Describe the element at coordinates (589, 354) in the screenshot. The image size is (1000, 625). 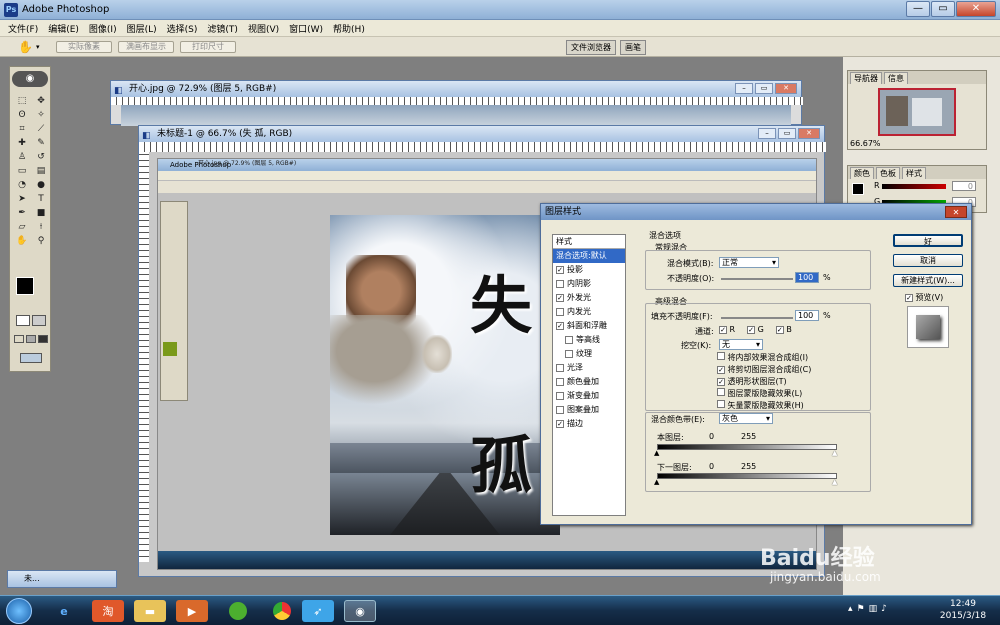
I see `style-item-texture: 纹理` at that location.